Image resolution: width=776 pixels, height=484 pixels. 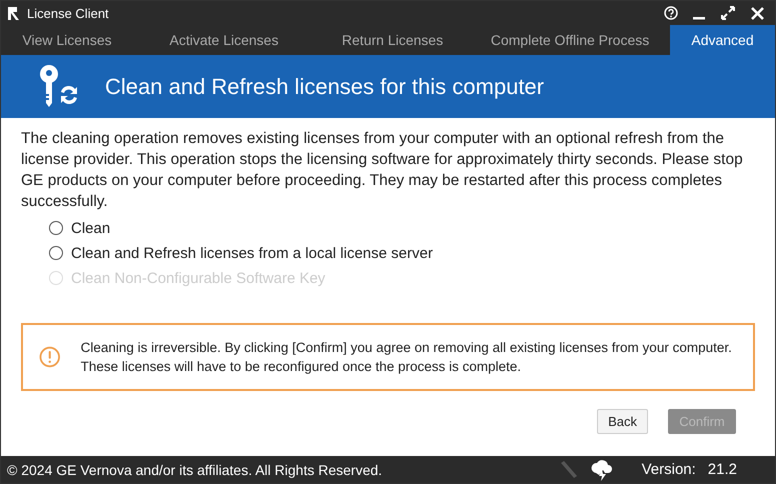 What do you see at coordinates (728, 13) in the screenshot?
I see `maximize-icon` at bounding box center [728, 13].